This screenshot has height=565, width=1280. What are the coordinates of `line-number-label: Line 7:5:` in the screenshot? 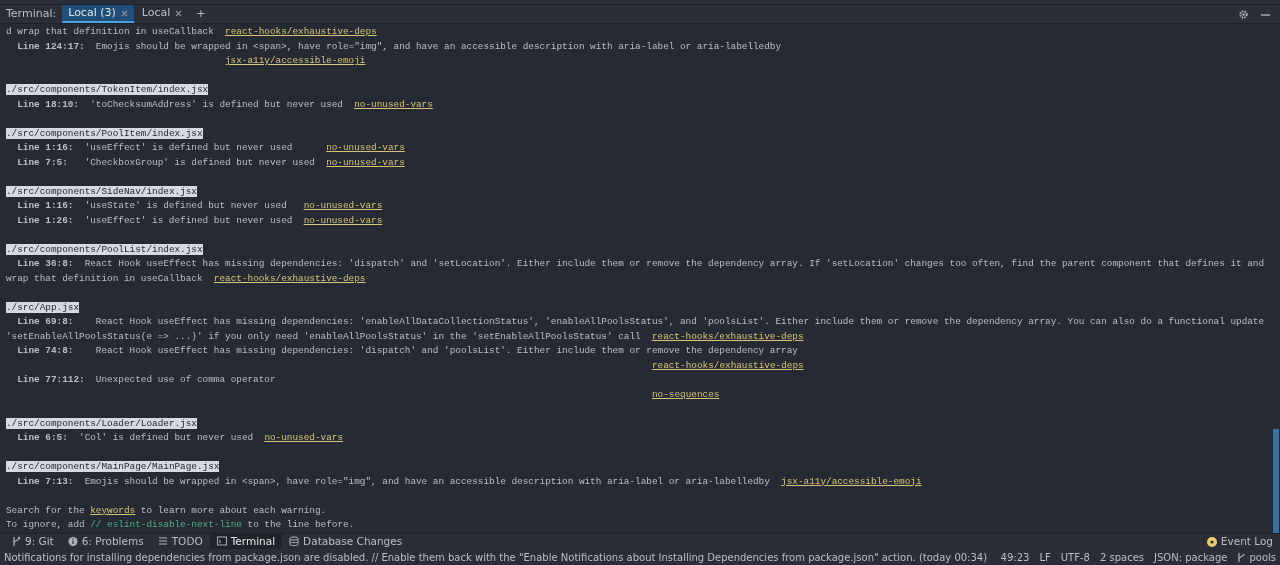 It's located at (43, 162).